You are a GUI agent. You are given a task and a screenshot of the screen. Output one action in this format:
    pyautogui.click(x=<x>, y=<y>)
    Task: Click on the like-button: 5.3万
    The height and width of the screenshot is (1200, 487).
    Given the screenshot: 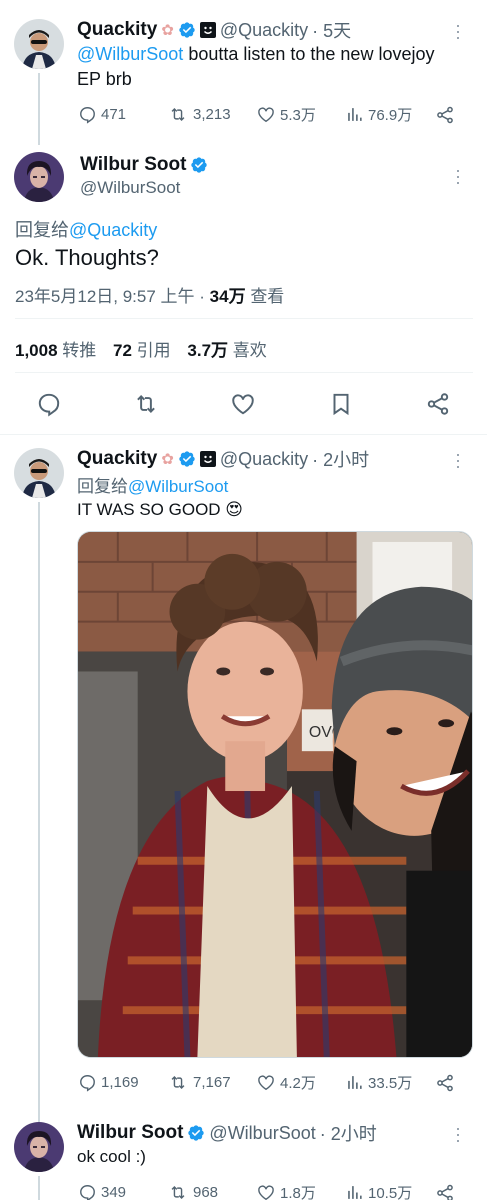 What is the action you would take?
    pyautogui.click(x=300, y=114)
    